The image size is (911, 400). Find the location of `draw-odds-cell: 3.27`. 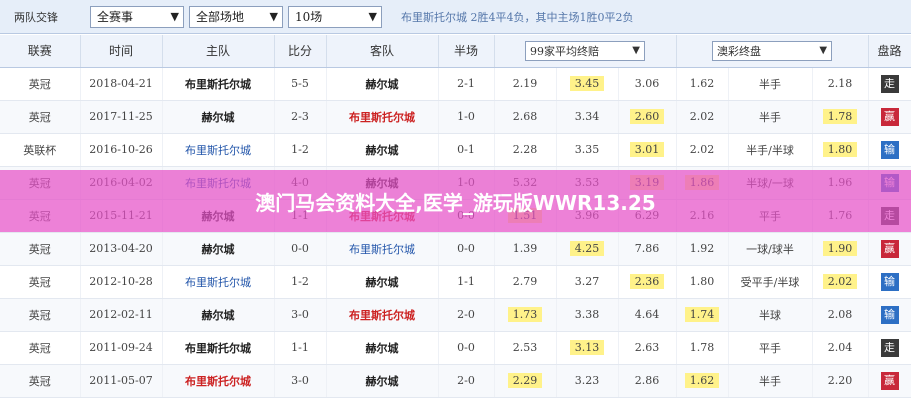

draw-odds-cell: 3.27 is located at coordinates (587, 282).